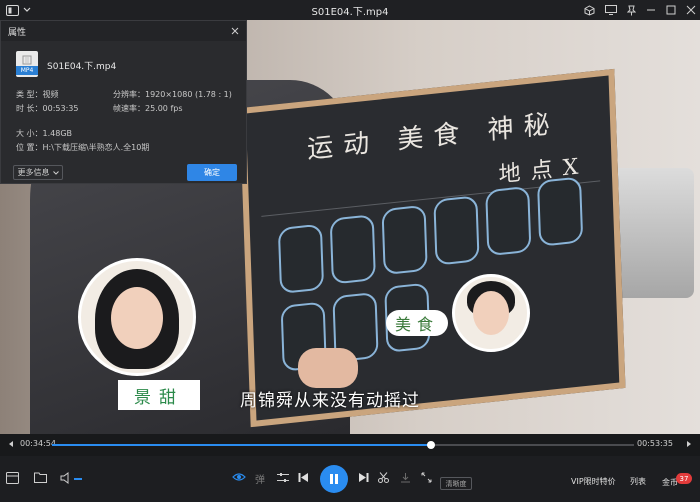 This screenshot has height=502, width=700. Describe the element at coordinates (137, 317) in the screenshot. I see `avatar-female` at that location.